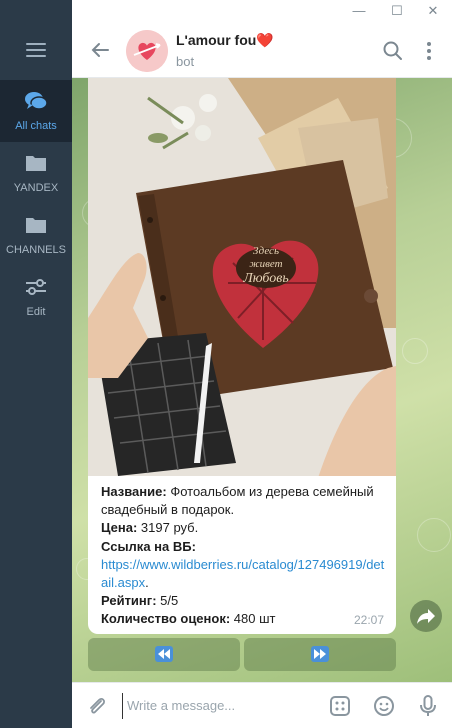 Image resolution: width=452 pixels, height=728 pixels. Describe the element at coordinates (148, 546) in the screenshot. I see `field-key: Ссылка на ВБ:` at that location.